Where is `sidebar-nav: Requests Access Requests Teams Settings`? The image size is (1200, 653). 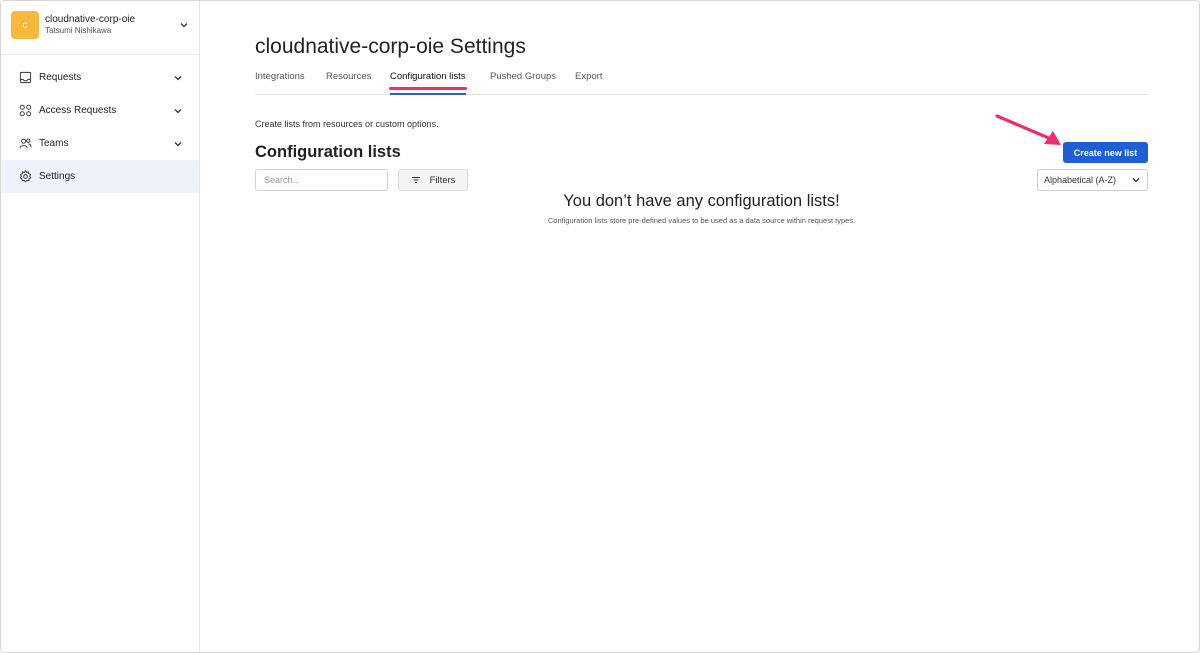
sidebar-nav: Requests Access Requests Teams Settings is located at coordinates (100, 127).